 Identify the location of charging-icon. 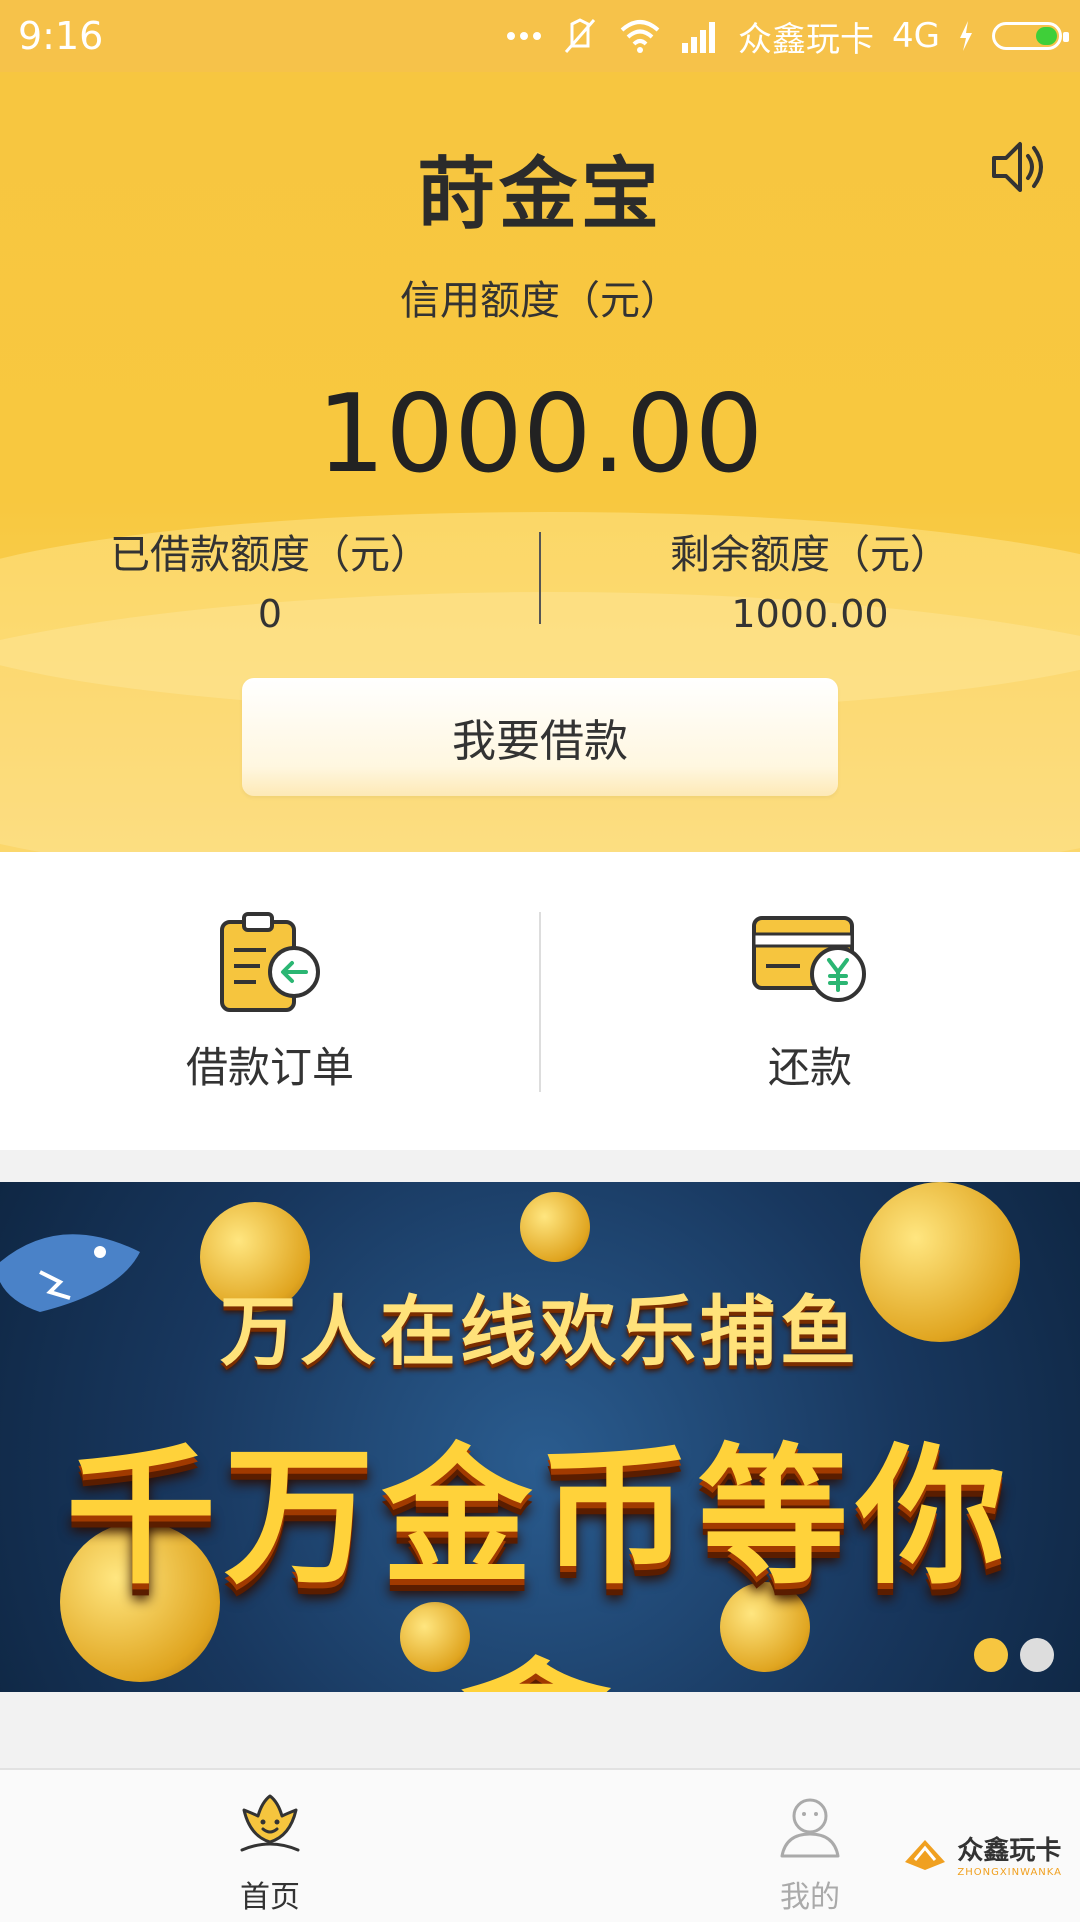
(966, 36).